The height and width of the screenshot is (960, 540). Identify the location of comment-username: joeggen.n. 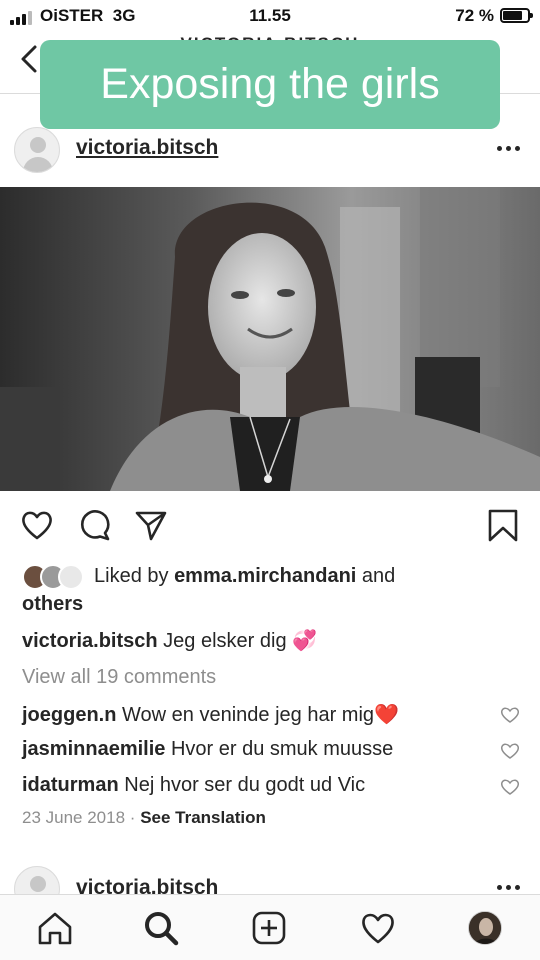
(69, 715).